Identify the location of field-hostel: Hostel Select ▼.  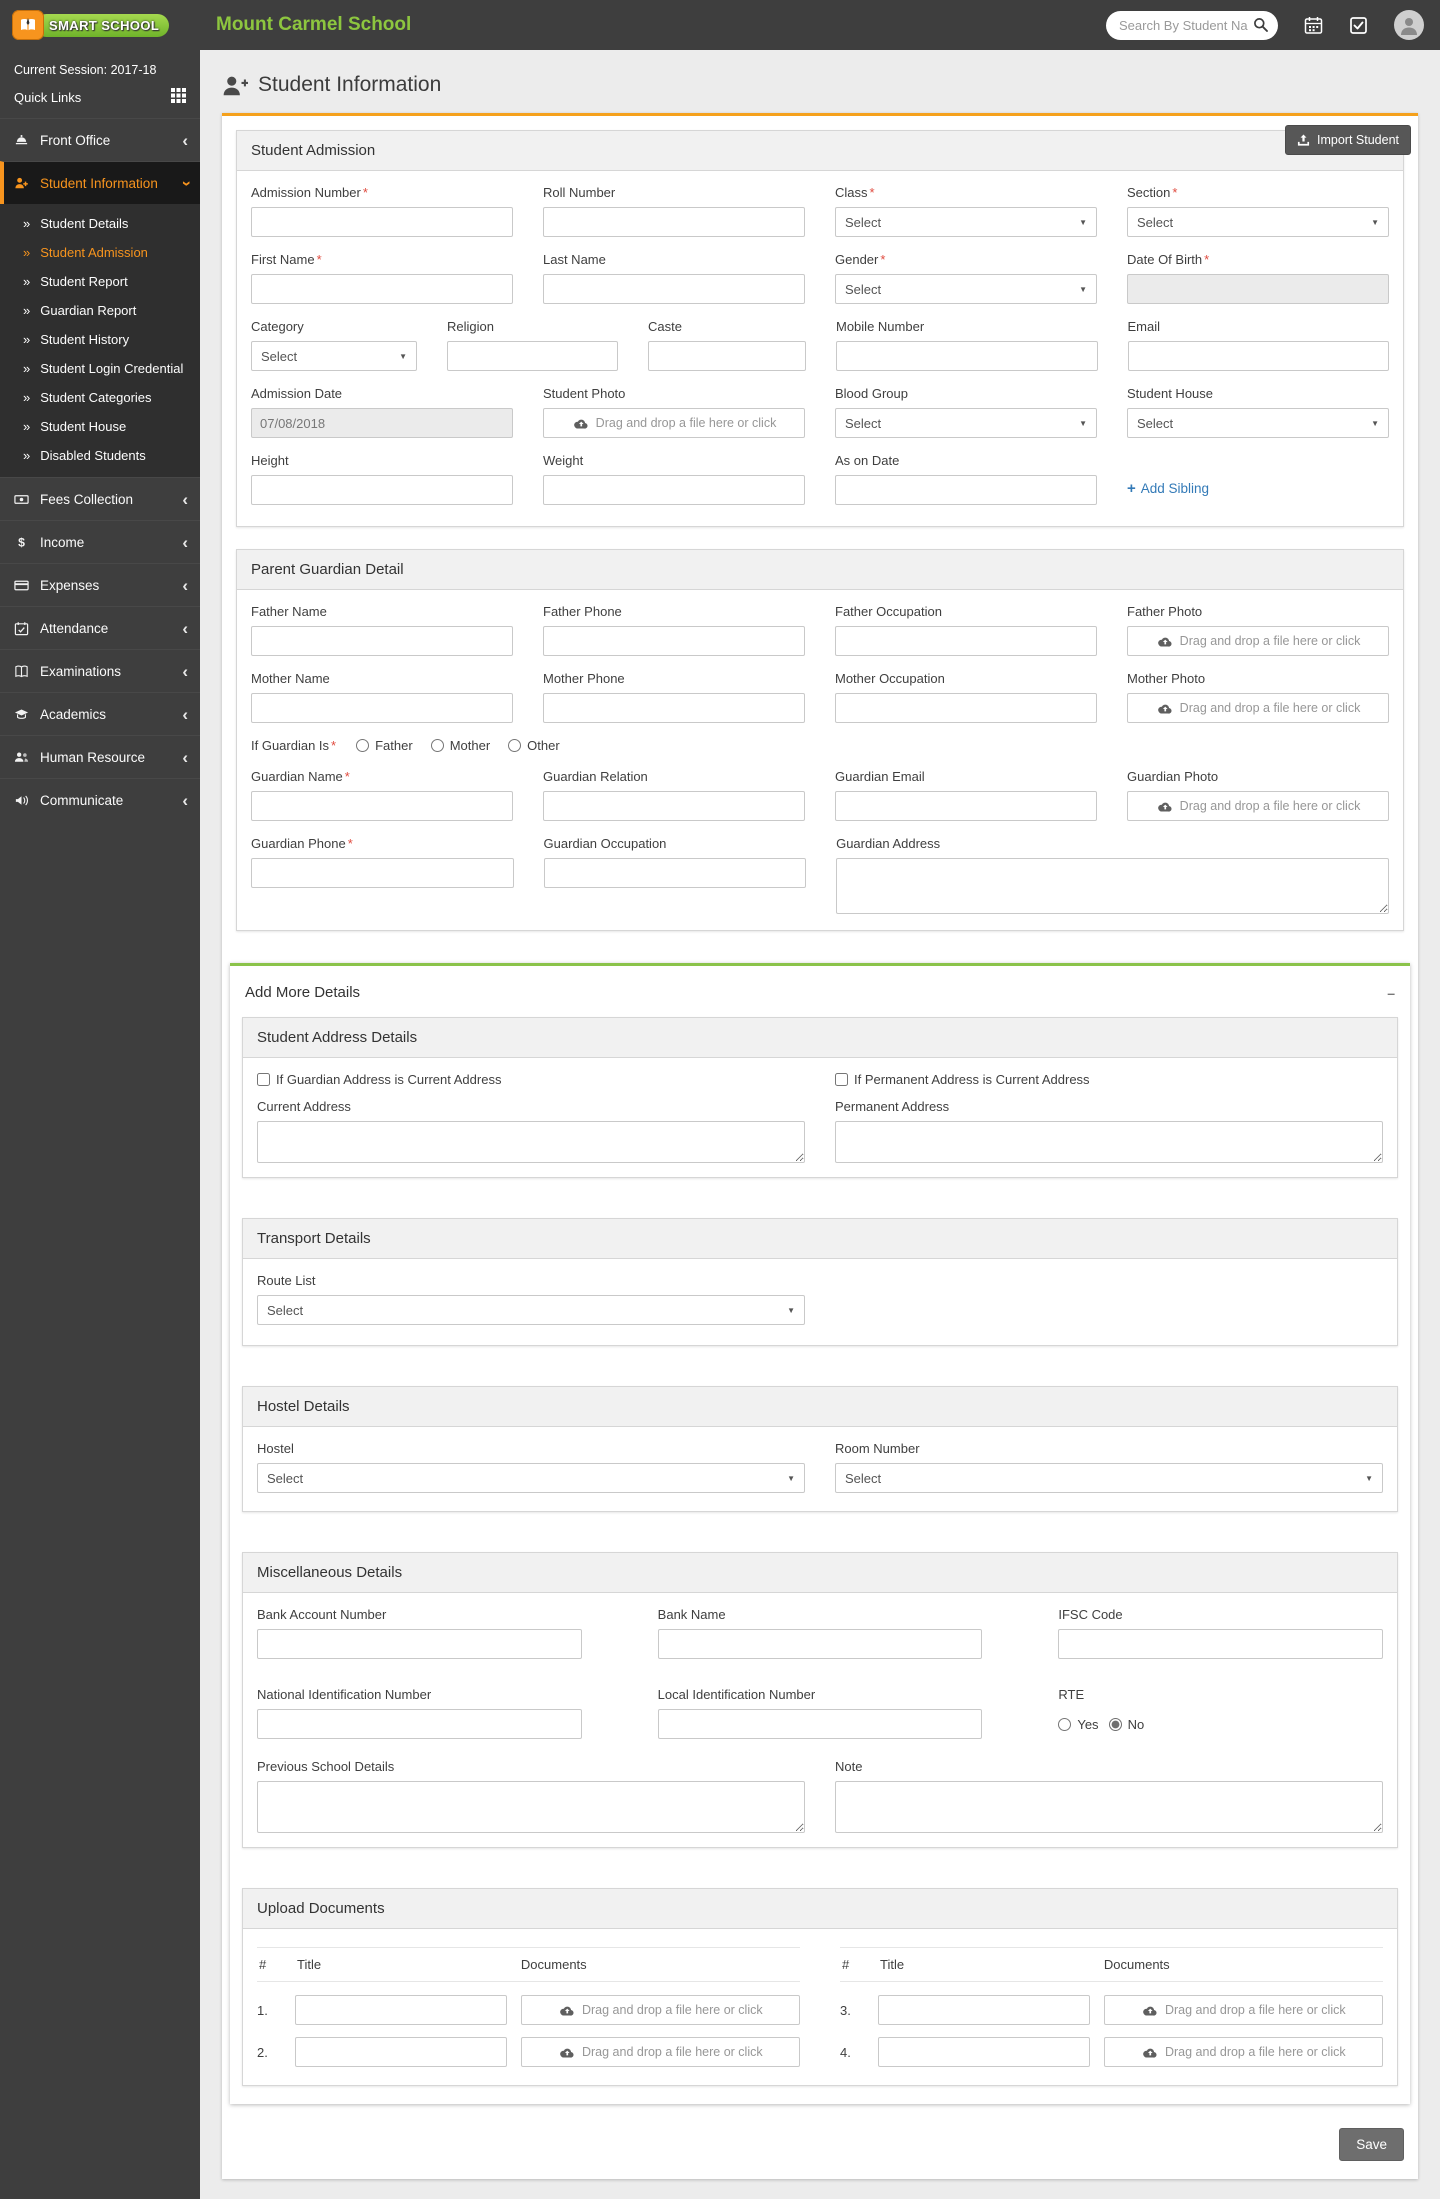
(531, 1467).